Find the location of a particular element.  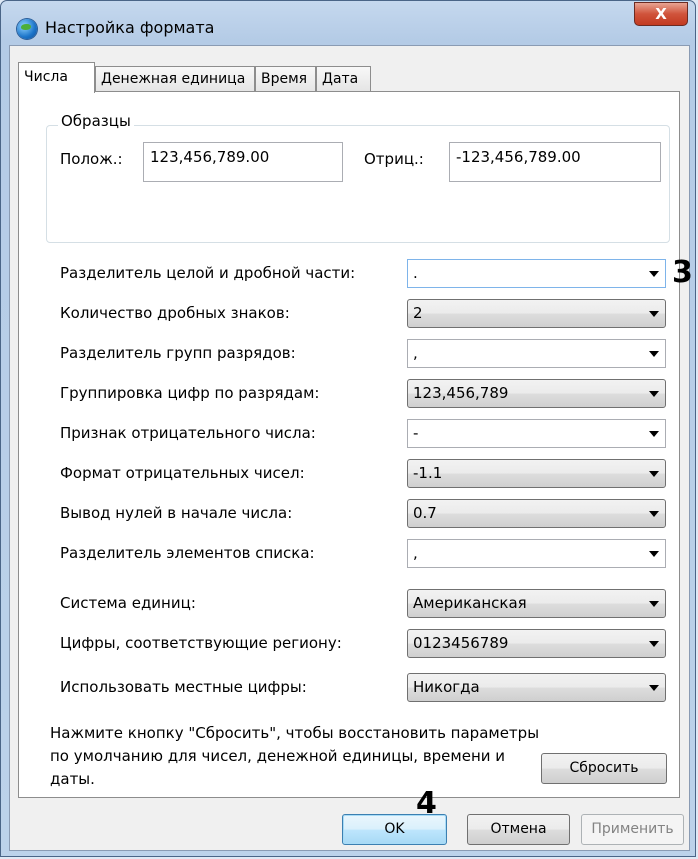

tab-time: Время is located at coordinates (285, 79).